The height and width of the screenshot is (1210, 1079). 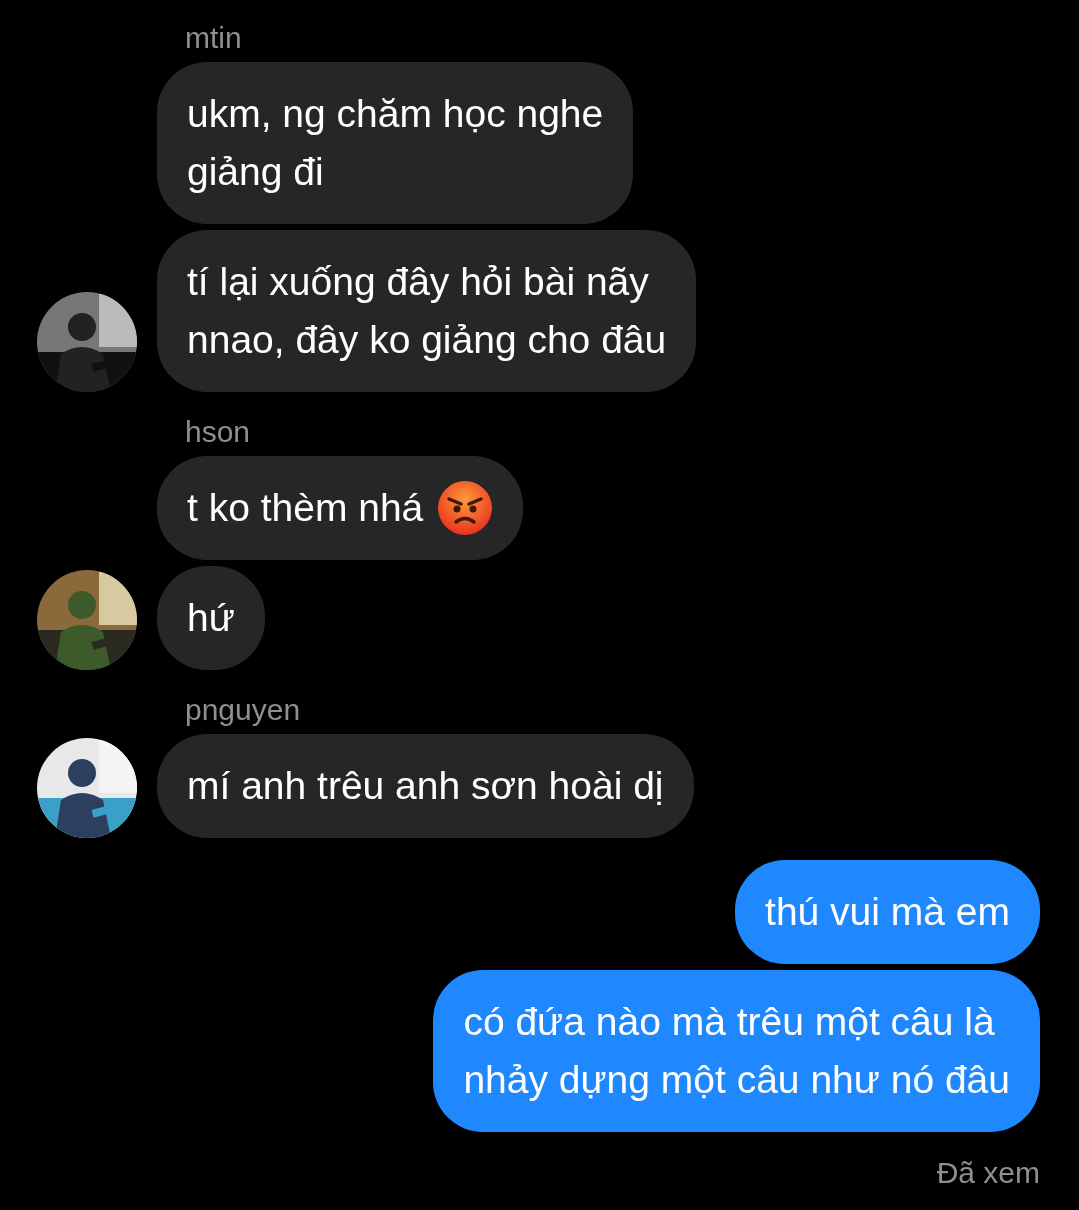 What do you see at coordinates (736, 1051) in the screenshot?
I see `message-text: có đứa nào mà trêu một câu là nhảy dựng một câu như nó đâu` at bounding box center [736, 1051].